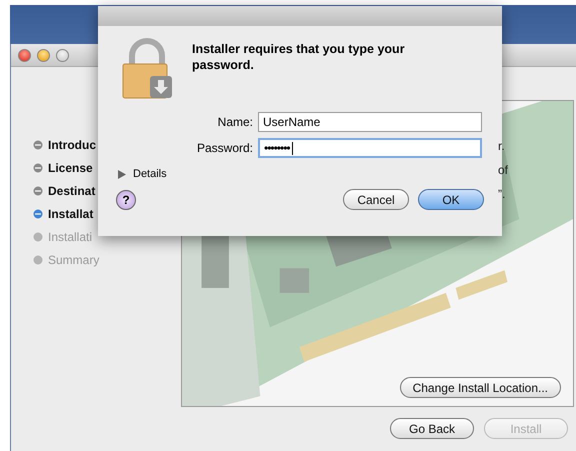 Image resolution: width=576 pixels, height=451 pixels. Describe the element at coordinates (74, 260) in the screenshot. I see `step-label: Summary` at that location.